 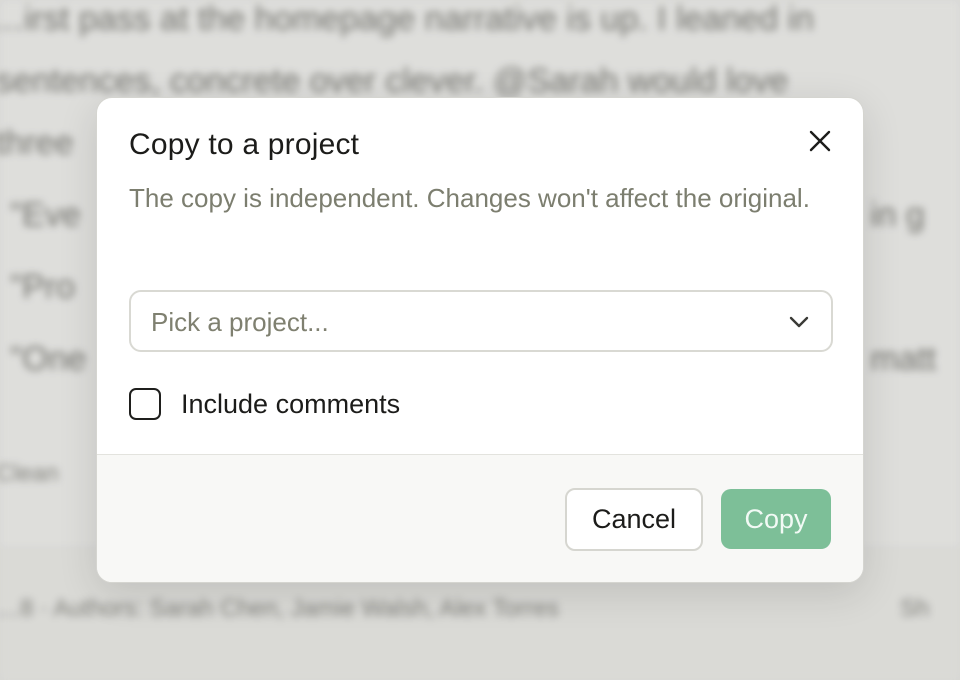 I want to click on copy-button: Copy, so click(x=776, y=519).